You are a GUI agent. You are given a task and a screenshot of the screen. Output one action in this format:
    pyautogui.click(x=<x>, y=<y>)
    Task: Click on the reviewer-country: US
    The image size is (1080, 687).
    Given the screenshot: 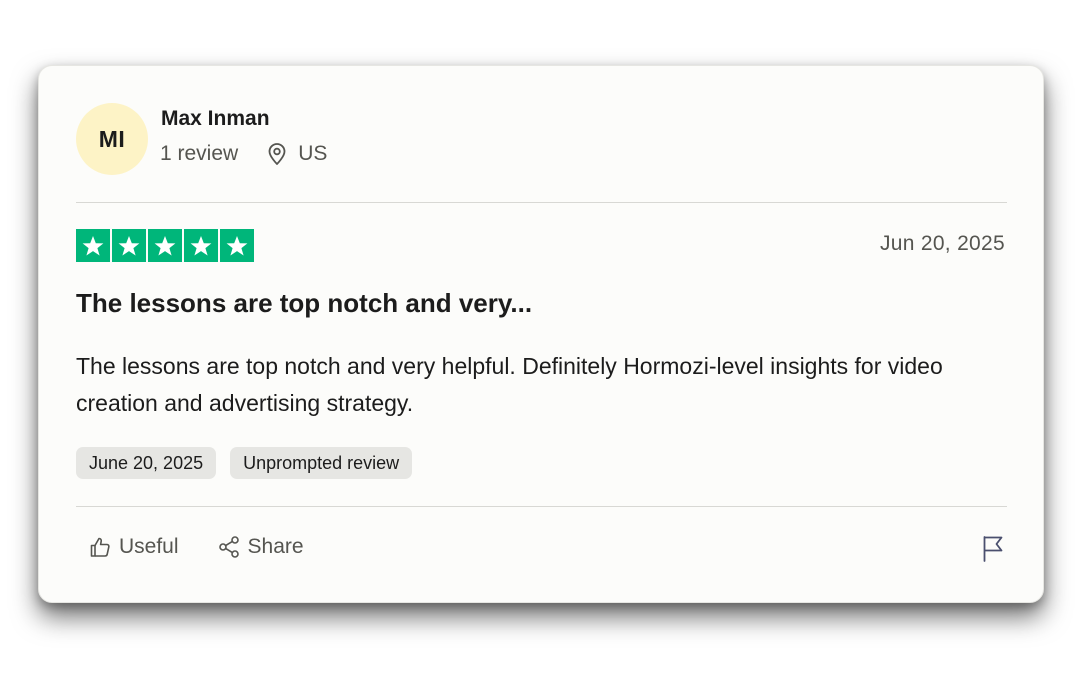 What is the action you would take?
    pyautogui.click(x=313, y=153)
    